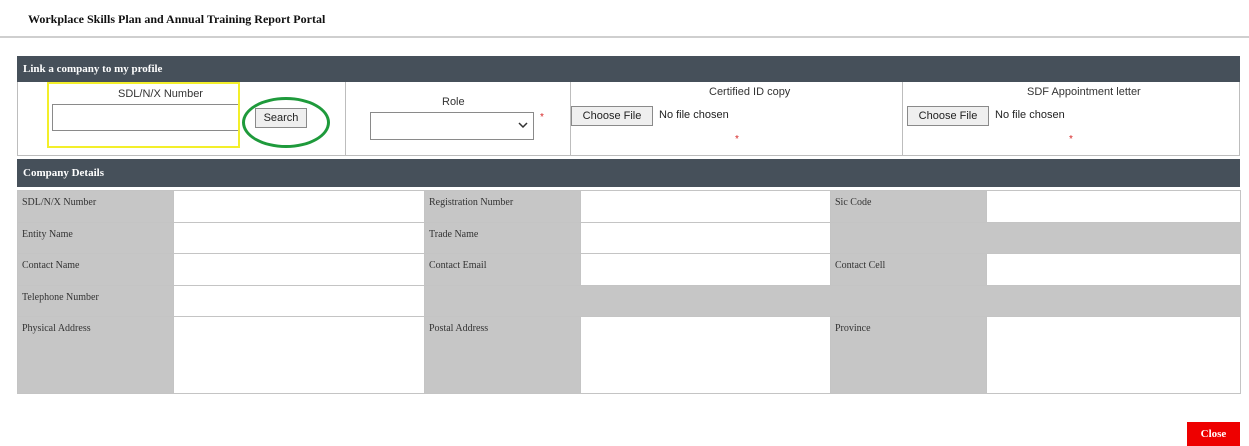 Image resolution: width=1249 pixels, height=446 pixels. What do you see at coordinates (286, 122) in the screenshot?
I see `search-highlight-circle` at bounding box center [286, 122].